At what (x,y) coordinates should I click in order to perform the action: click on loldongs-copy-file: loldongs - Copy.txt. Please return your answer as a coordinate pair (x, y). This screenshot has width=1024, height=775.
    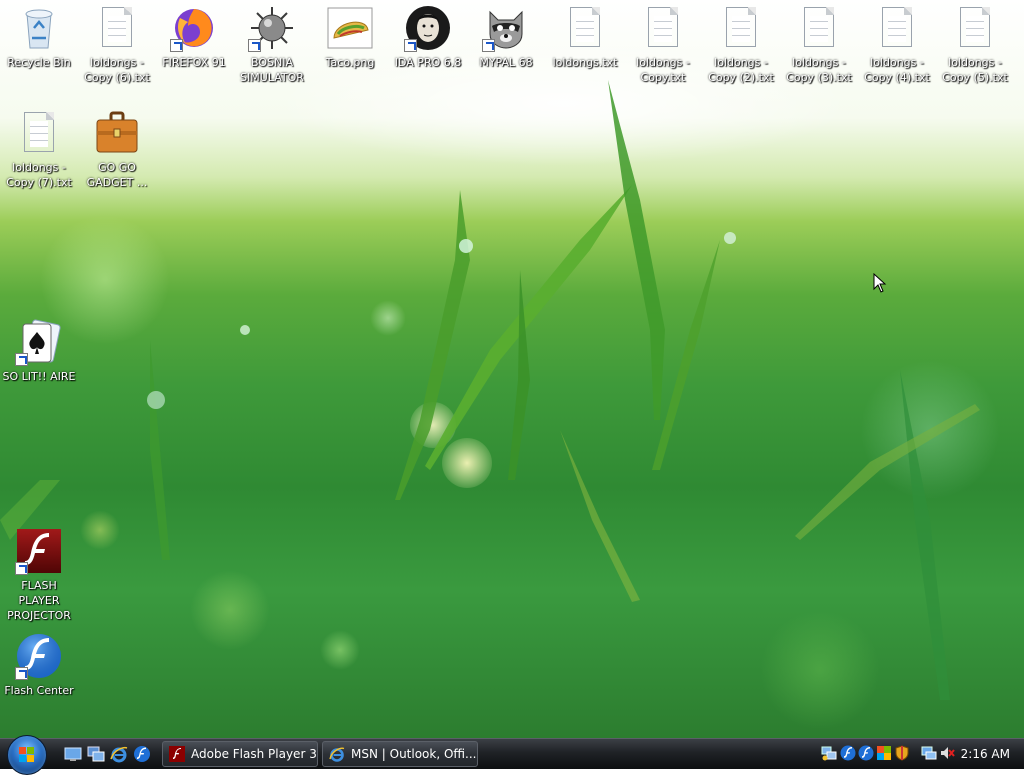
    Looking at the image, I should click on (663, 44).